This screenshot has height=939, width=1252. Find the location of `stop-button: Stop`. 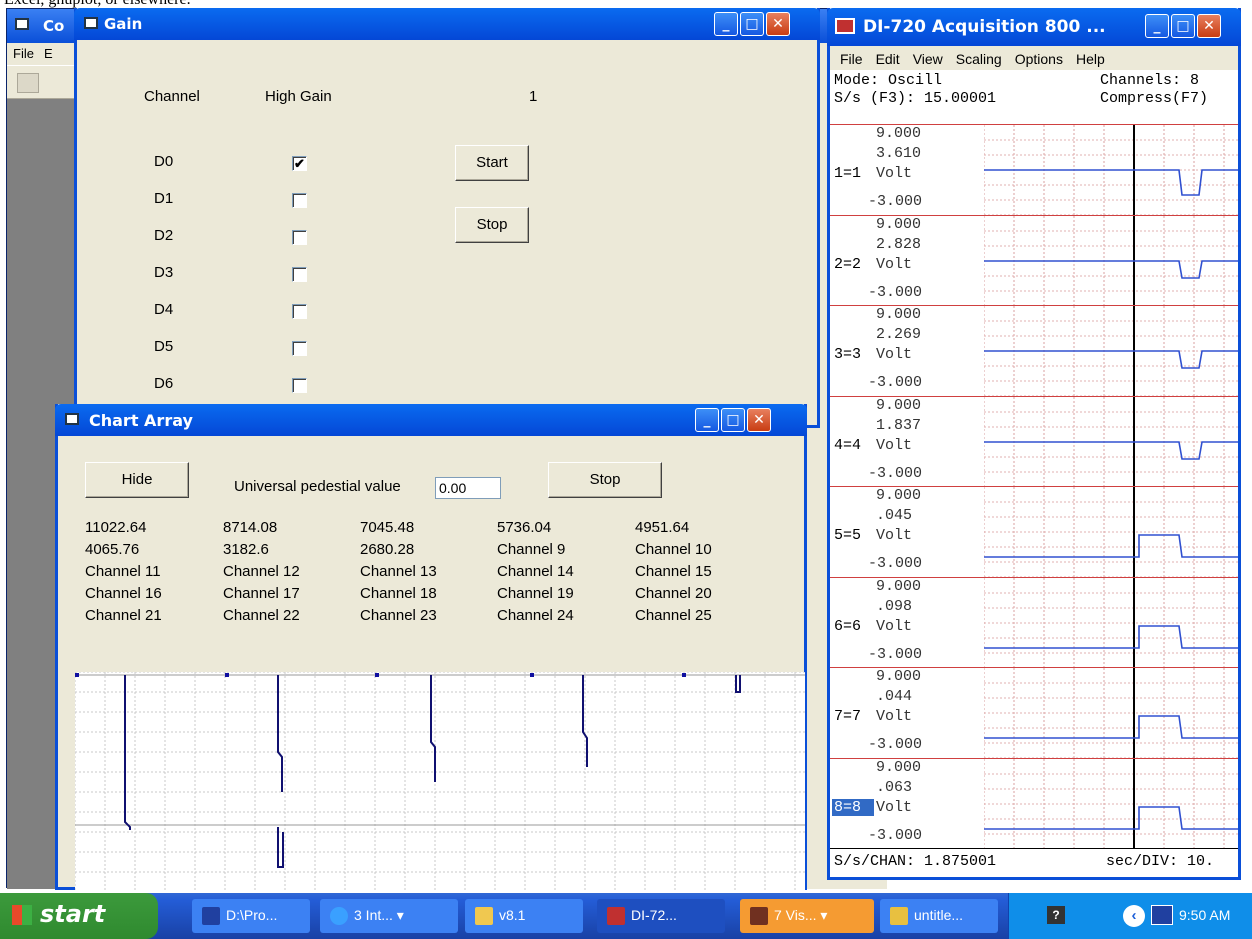

stop-button: Stop is located at coordinates (492, 225).